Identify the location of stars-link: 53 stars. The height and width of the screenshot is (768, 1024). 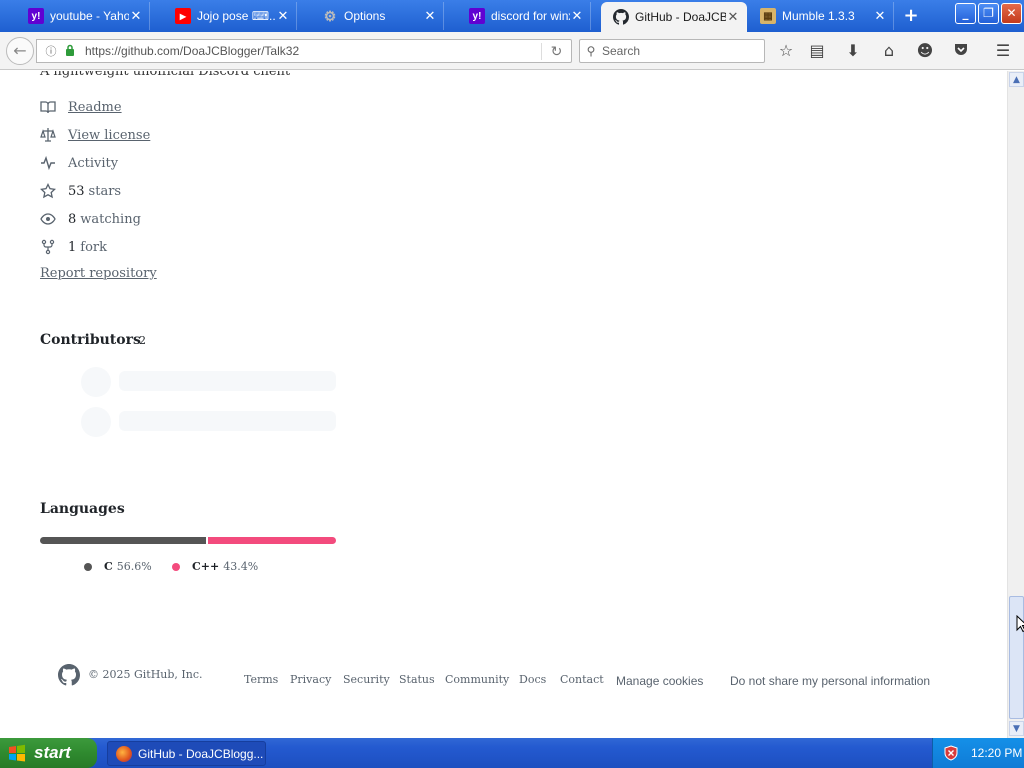
(80, 191).